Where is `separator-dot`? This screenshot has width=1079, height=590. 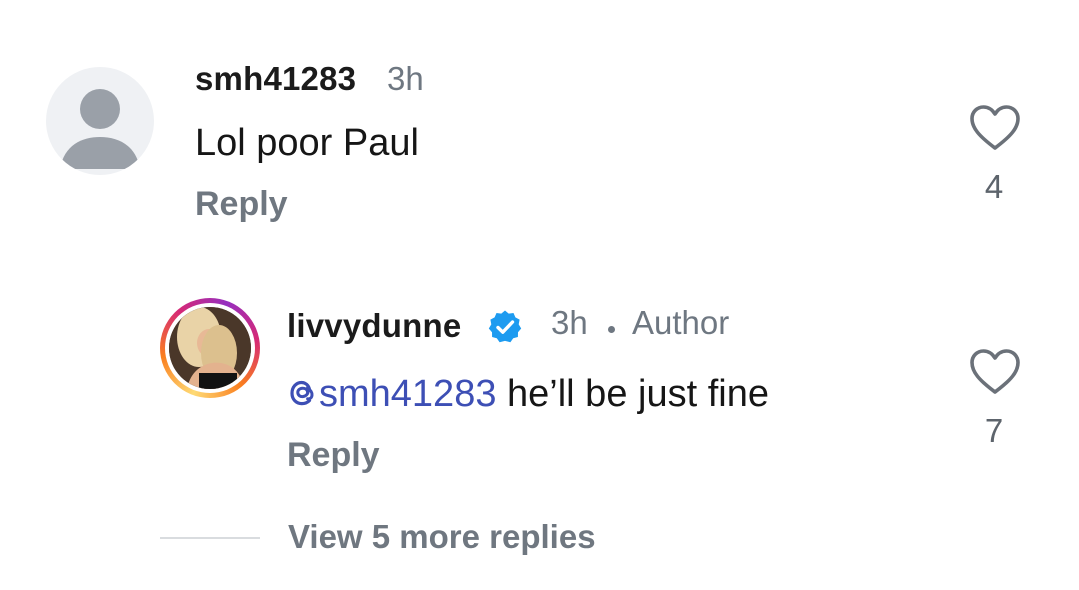 separator-dot is located at coordinates (611, 329).